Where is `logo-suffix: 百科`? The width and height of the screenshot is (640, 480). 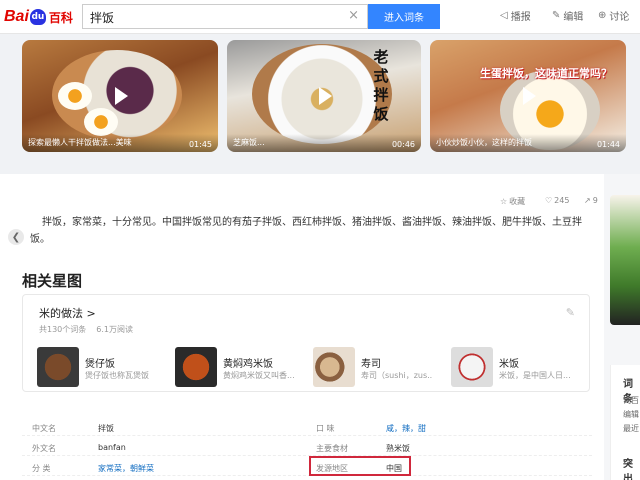
logo-suffix: 百科 is located at coordinates (60, 17).